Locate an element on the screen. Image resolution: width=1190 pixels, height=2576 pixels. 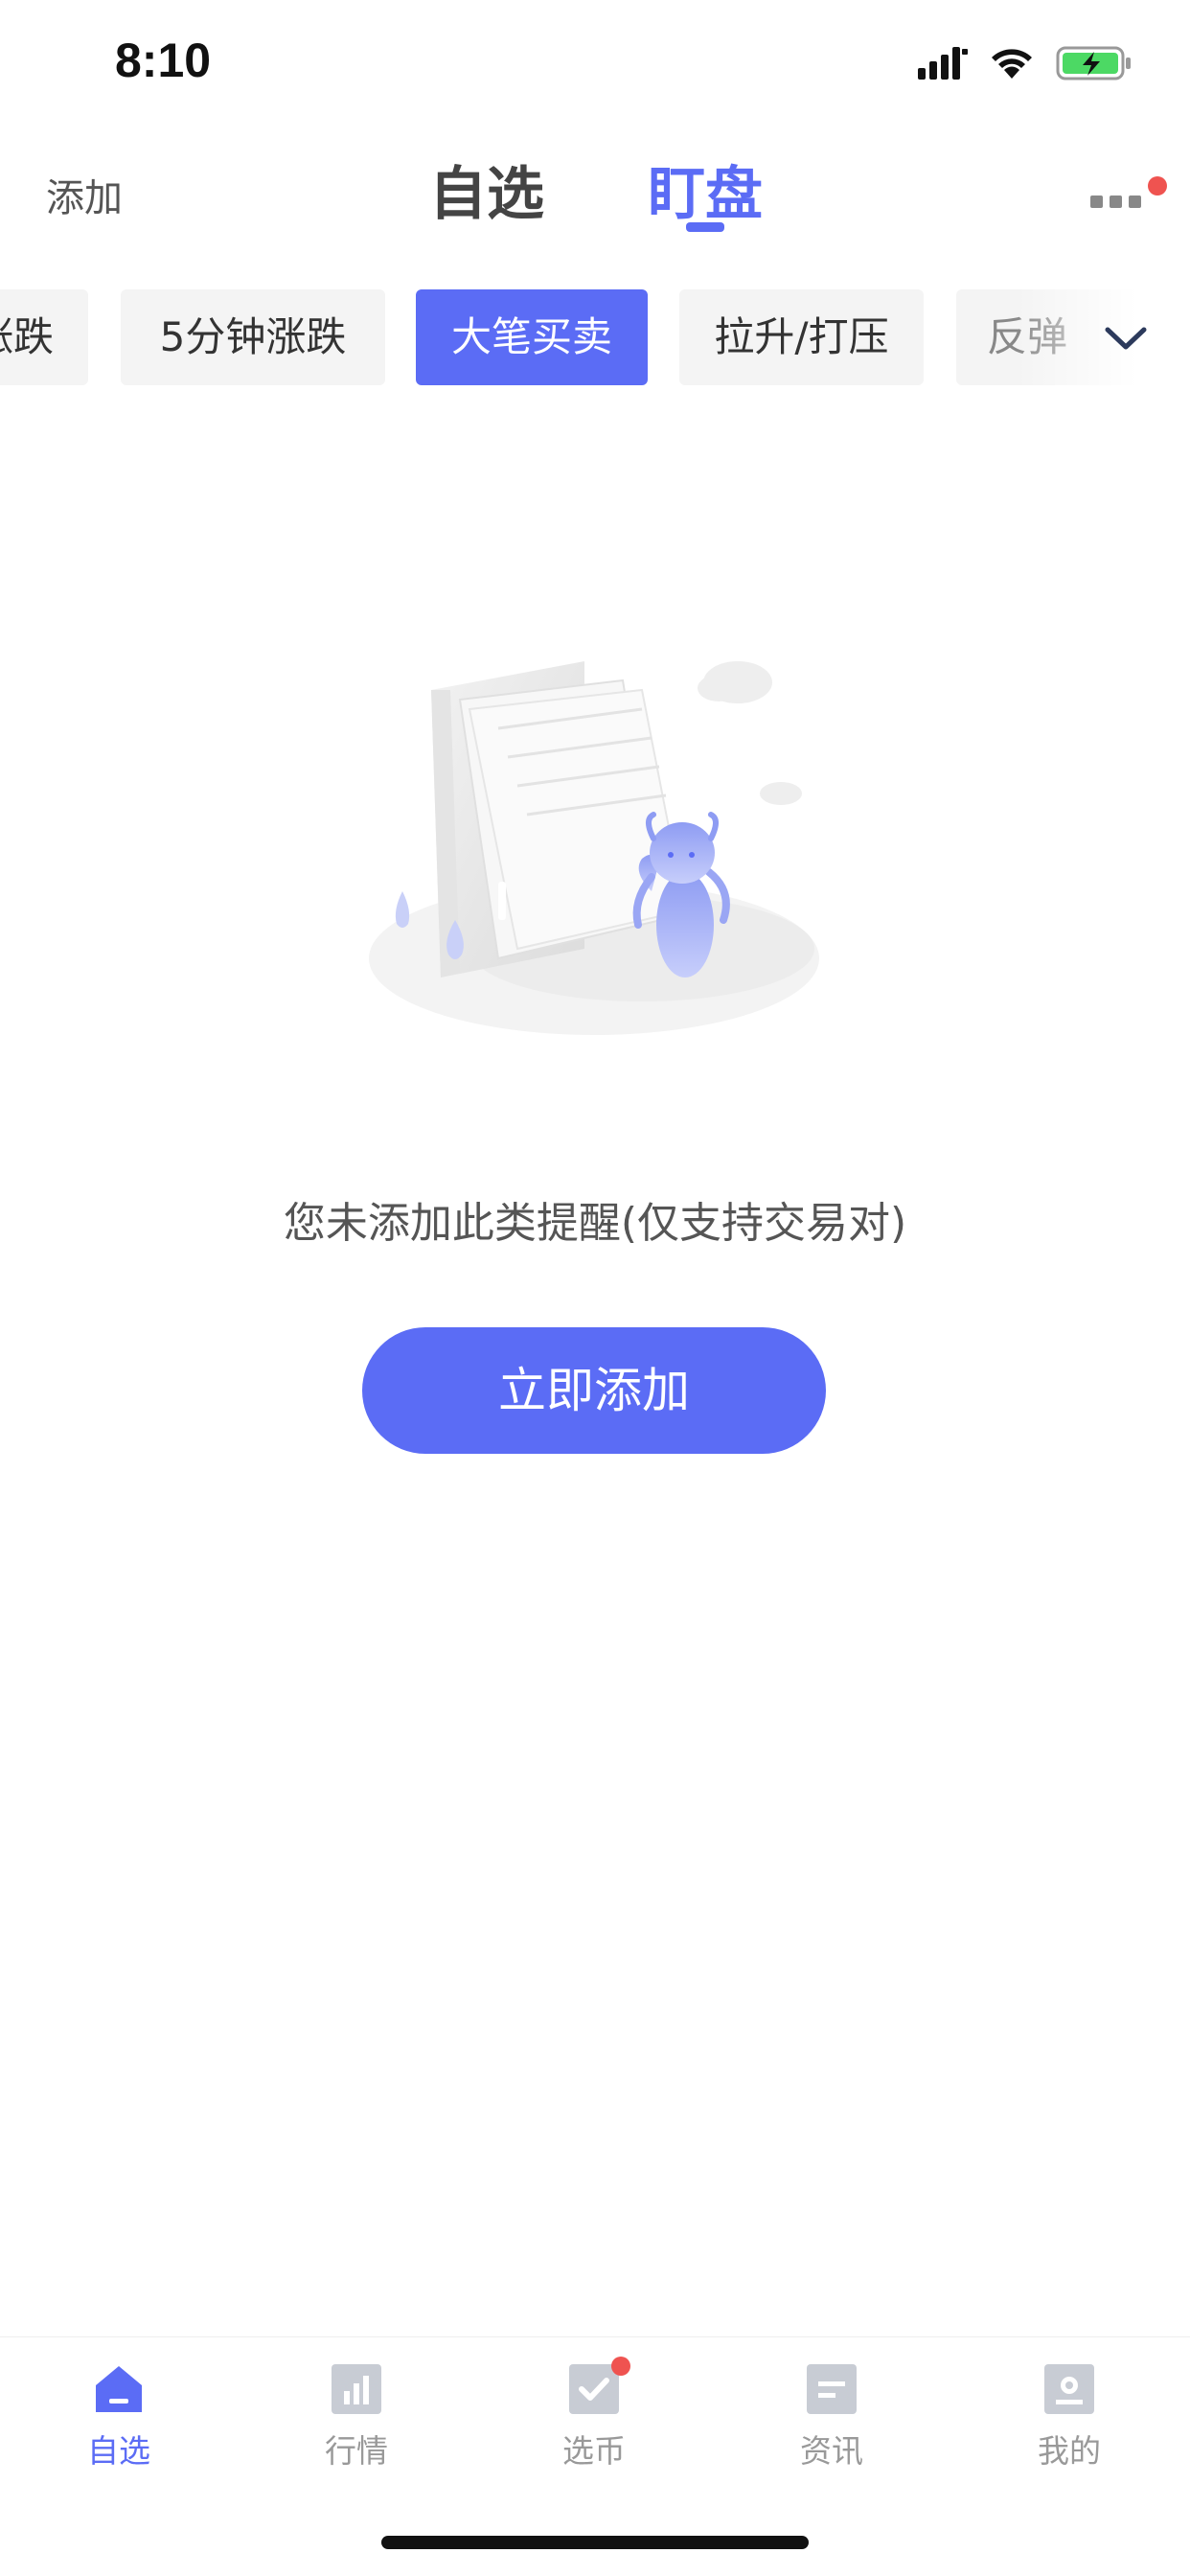
chip-label: 5分钟涨跌 is located at coordinates (253, 336).